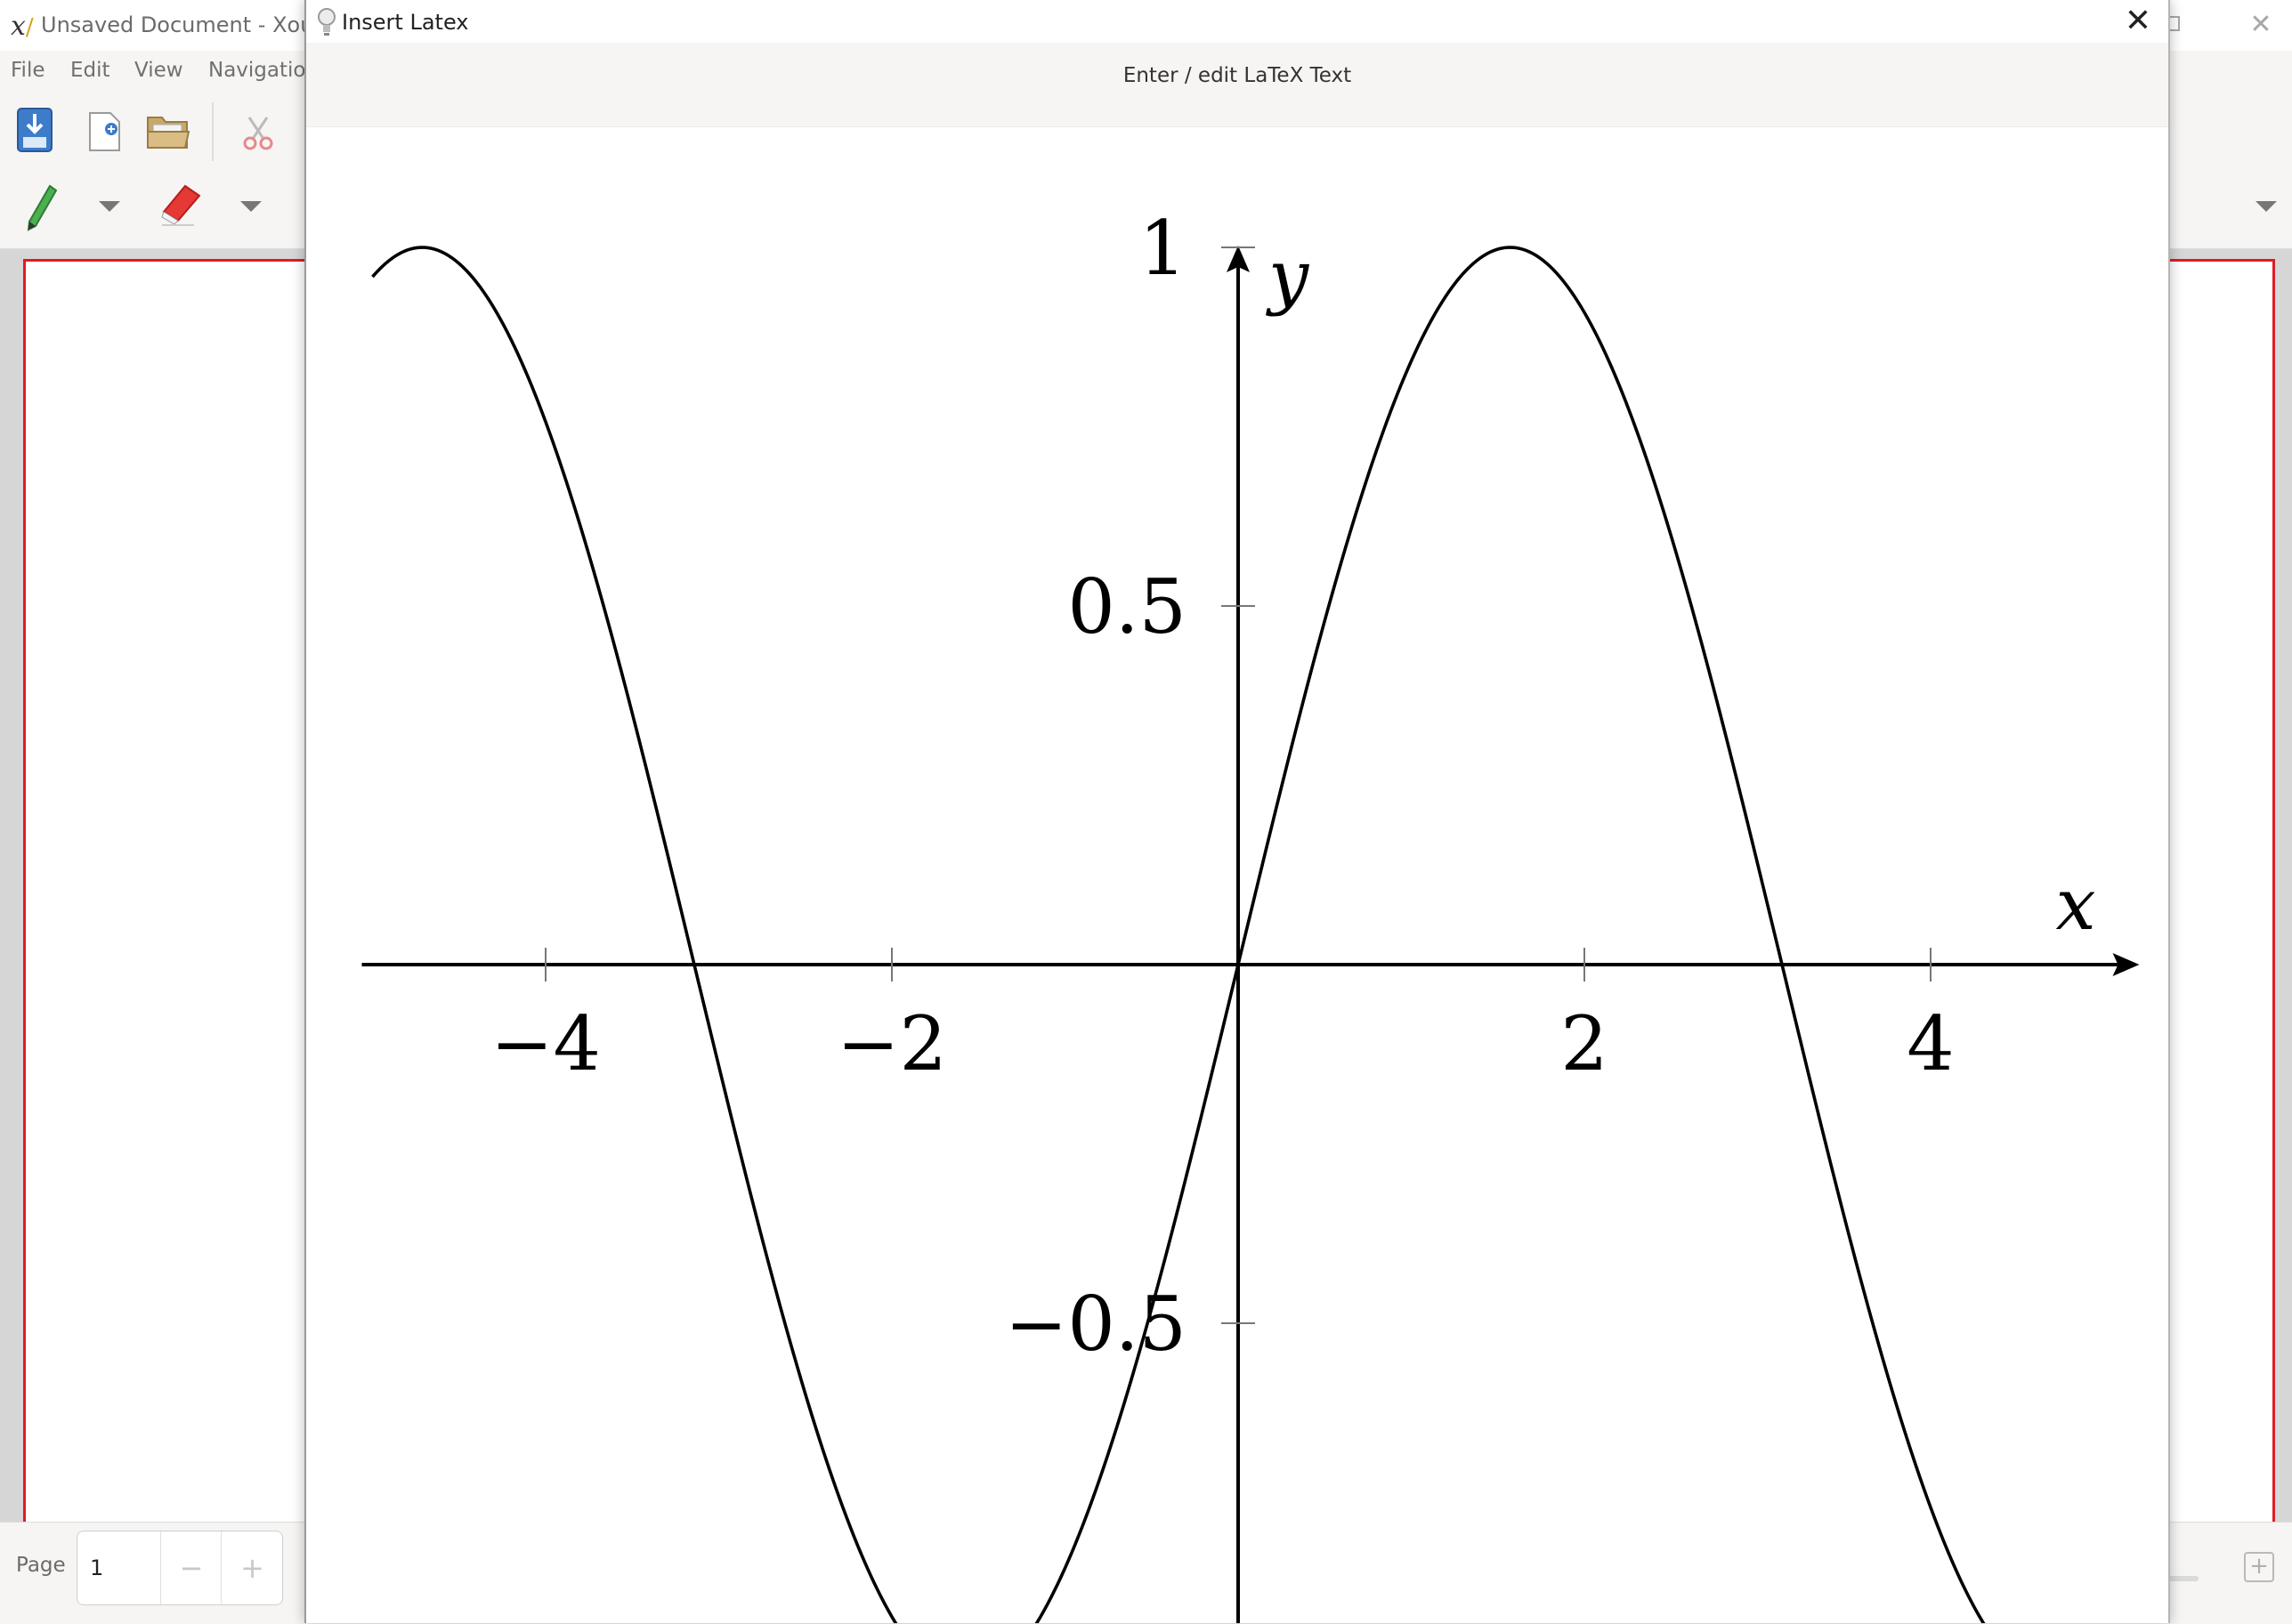  I want to click on toolbar-separator, so click(213, 131).